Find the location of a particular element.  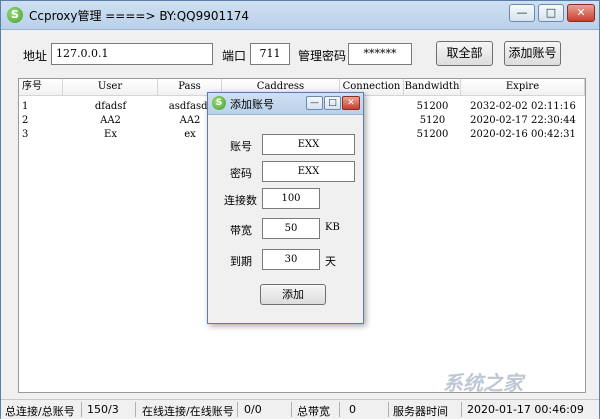

expire-days-input: 30 is located at coordinates (291, 259).